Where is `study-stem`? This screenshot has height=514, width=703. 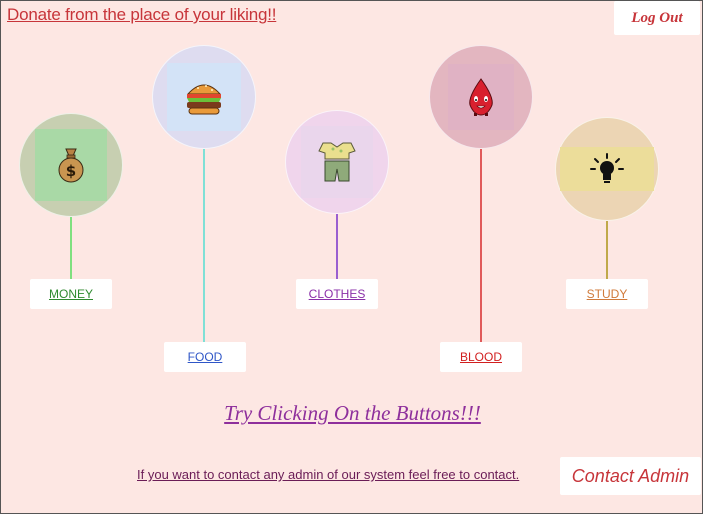
study-stem is located at coordinates (607, 250).